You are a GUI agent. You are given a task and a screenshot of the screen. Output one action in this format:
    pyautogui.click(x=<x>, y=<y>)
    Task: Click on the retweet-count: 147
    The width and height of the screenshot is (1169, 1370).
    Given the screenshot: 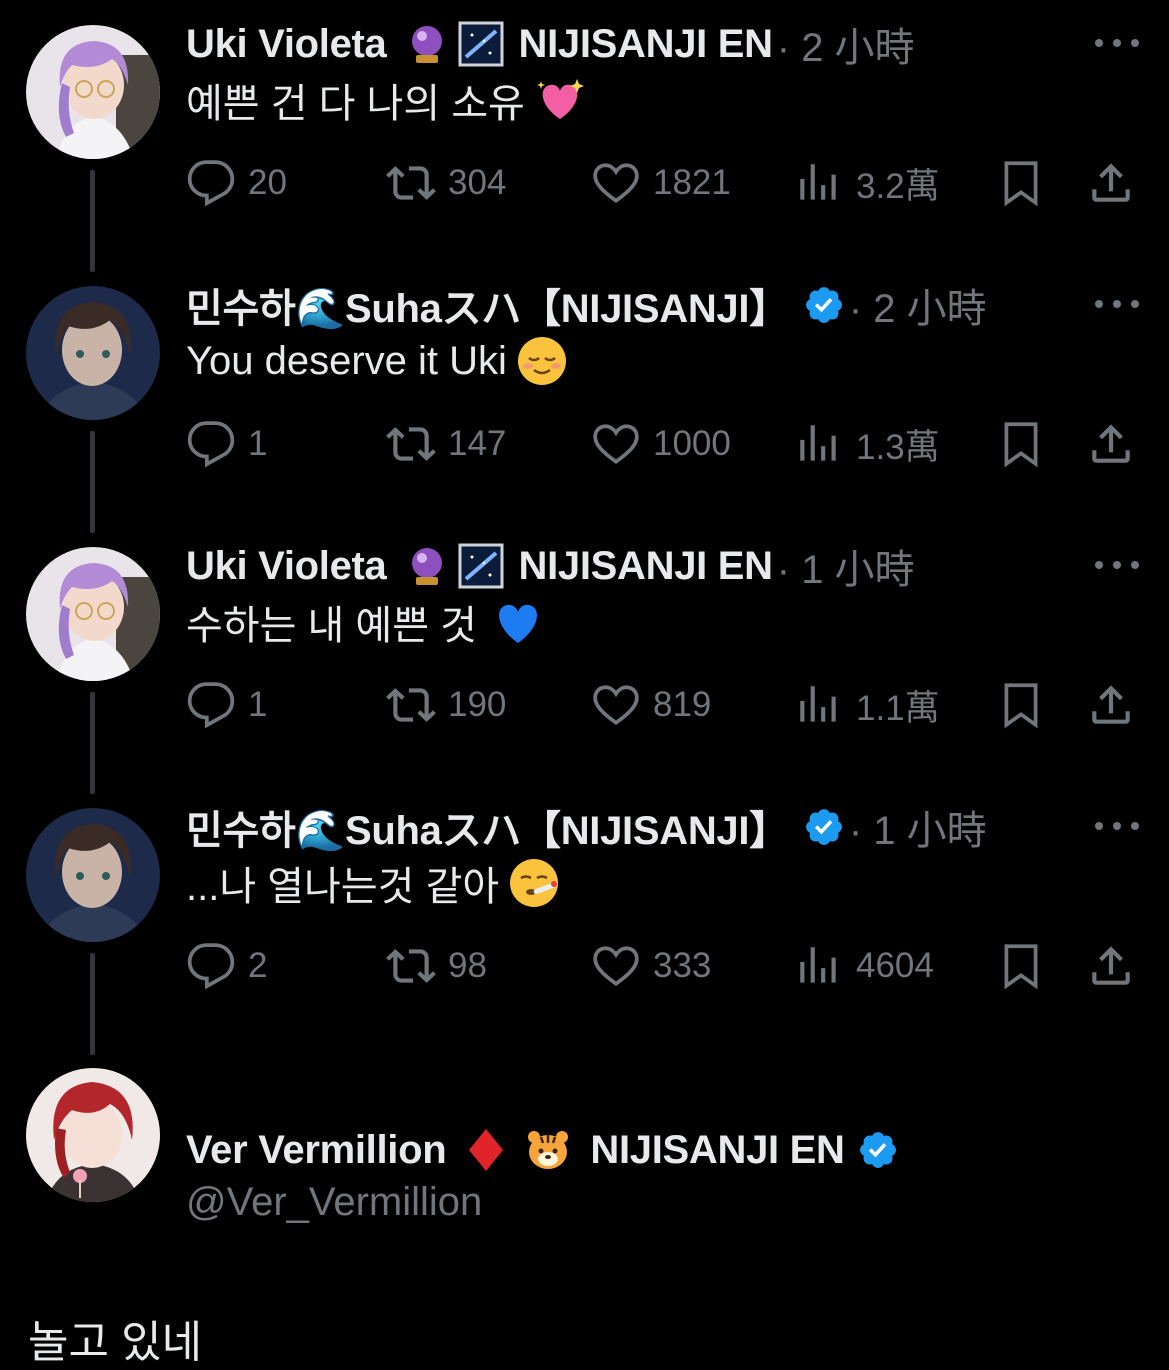 What is the action you would take?
    pyautogui.click(x=477, y=443)
    